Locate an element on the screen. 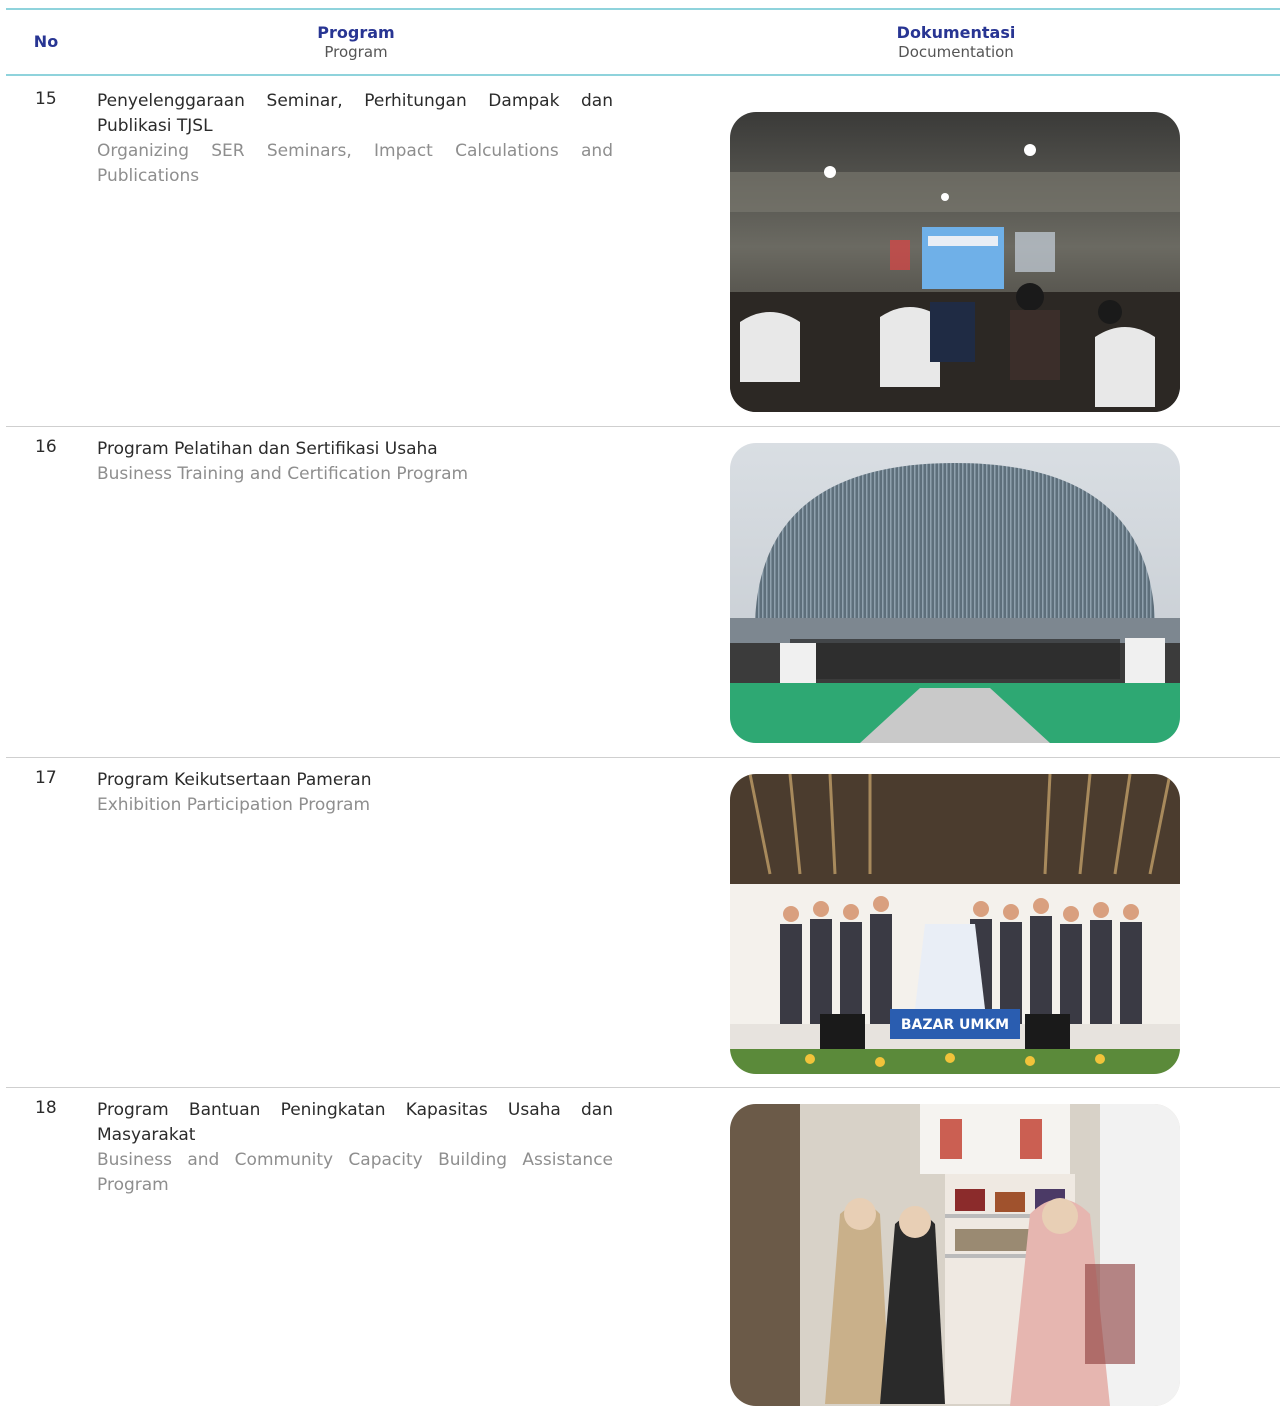  seminar-hall-photo is located at coordinates (955, 262).